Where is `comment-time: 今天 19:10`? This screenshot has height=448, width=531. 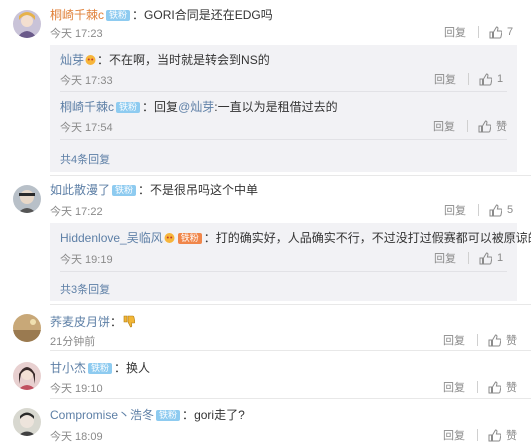 comment-time: 今天 19:10 is located at coordinates (76, 389).